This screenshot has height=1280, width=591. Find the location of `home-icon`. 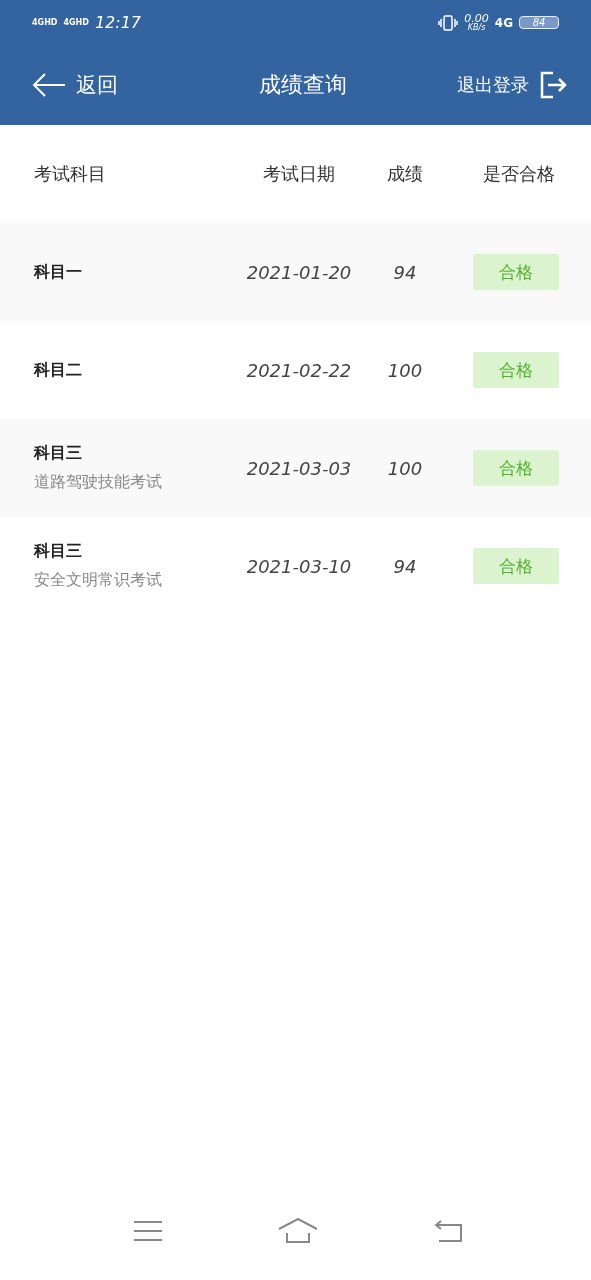

home-icon is located at coordinates (297, 1231).